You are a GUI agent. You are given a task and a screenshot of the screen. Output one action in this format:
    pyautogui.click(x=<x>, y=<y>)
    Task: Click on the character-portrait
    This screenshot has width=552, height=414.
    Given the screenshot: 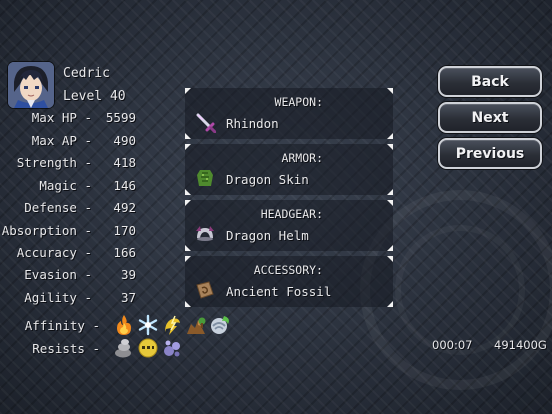 What is the action you would take?
    pyautogui.click(x=31, y=85)
    